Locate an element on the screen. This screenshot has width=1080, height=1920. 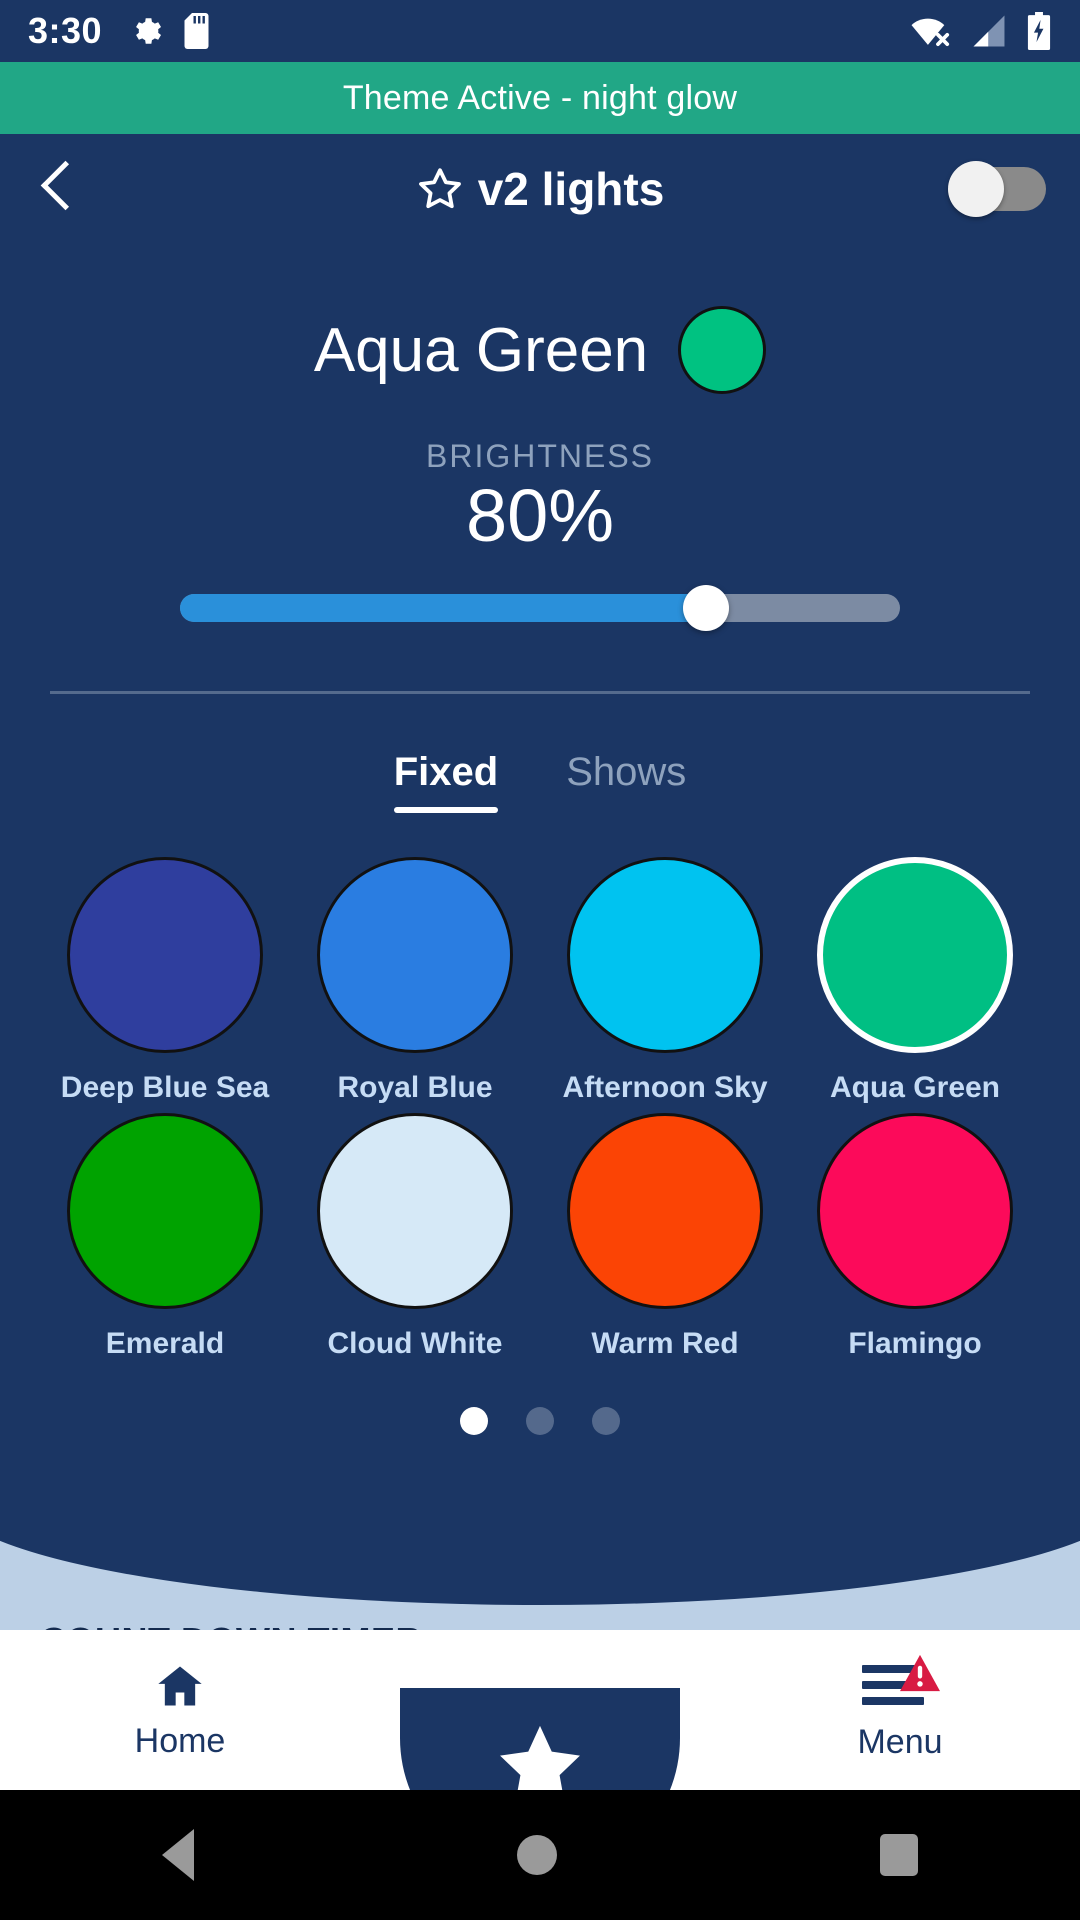
android-system-nav is located at coordinates (540, 1855).